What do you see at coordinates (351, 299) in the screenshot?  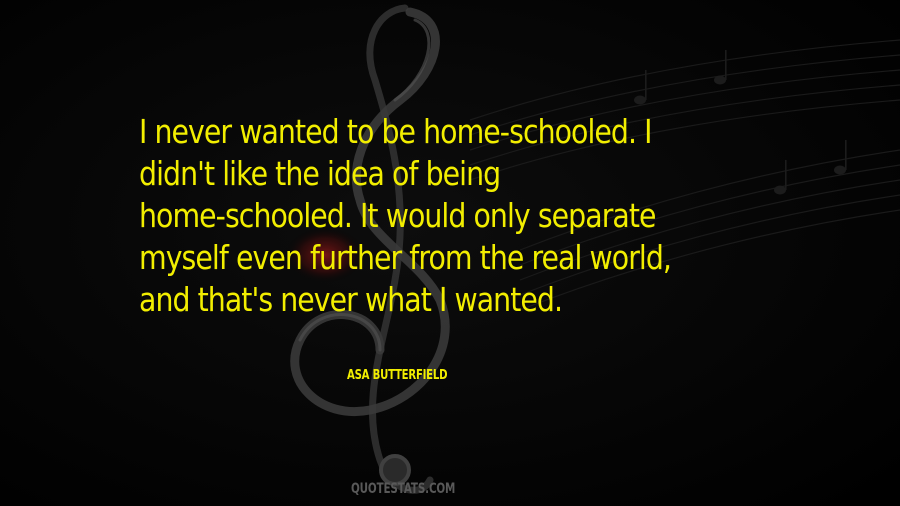 I see `quote-line: and that's never what I wanted.` at bounding box center [351, 299].